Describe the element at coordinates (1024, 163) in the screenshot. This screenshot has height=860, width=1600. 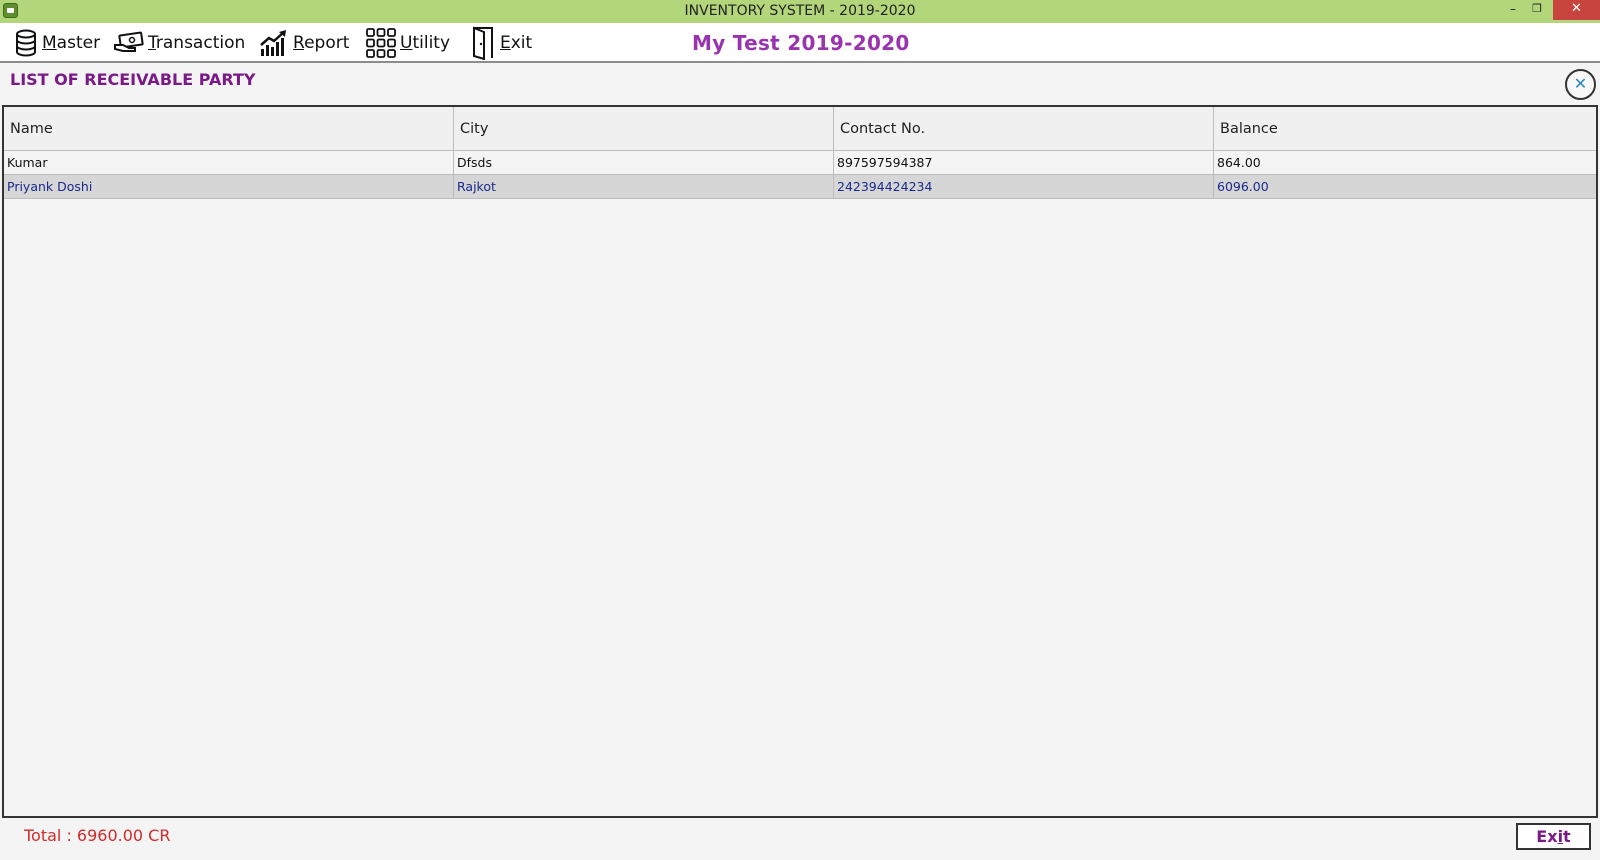
I see `cell-contact: 897597594387` at that location.